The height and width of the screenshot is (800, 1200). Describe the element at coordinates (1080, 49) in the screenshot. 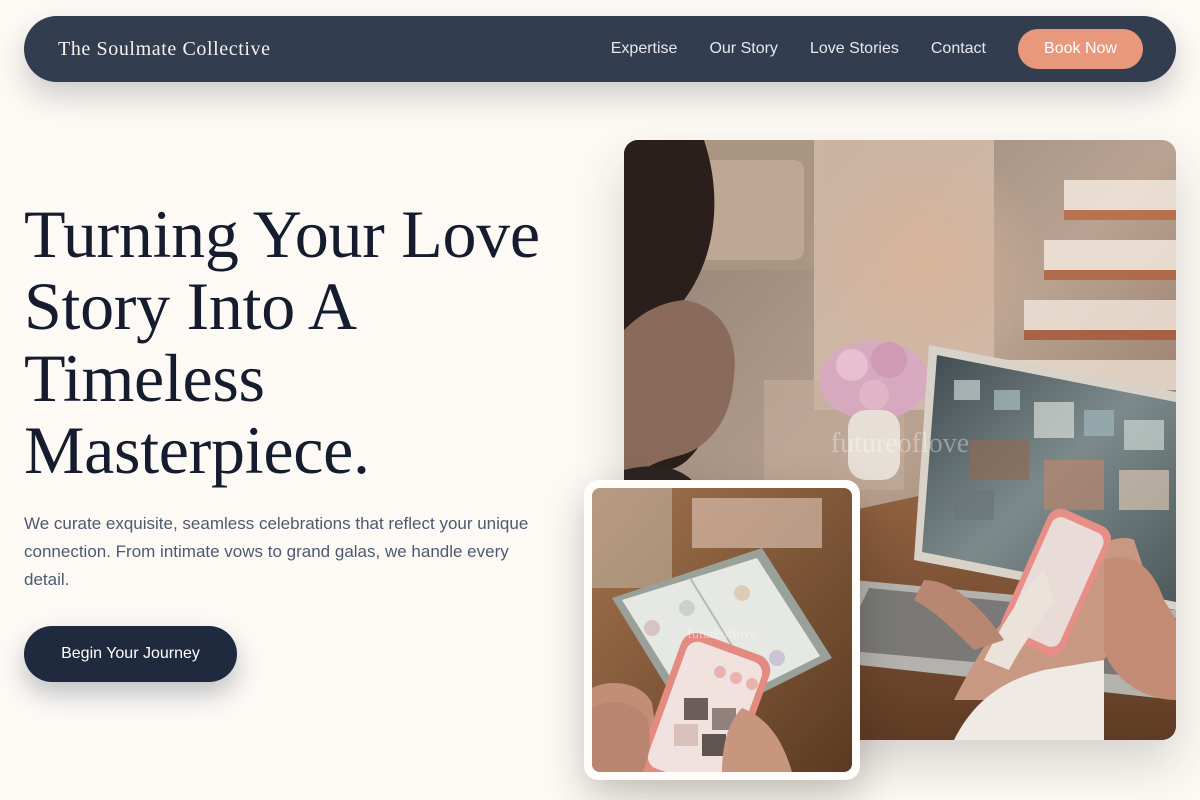

I see `book-now-button: Book Now` at that location.